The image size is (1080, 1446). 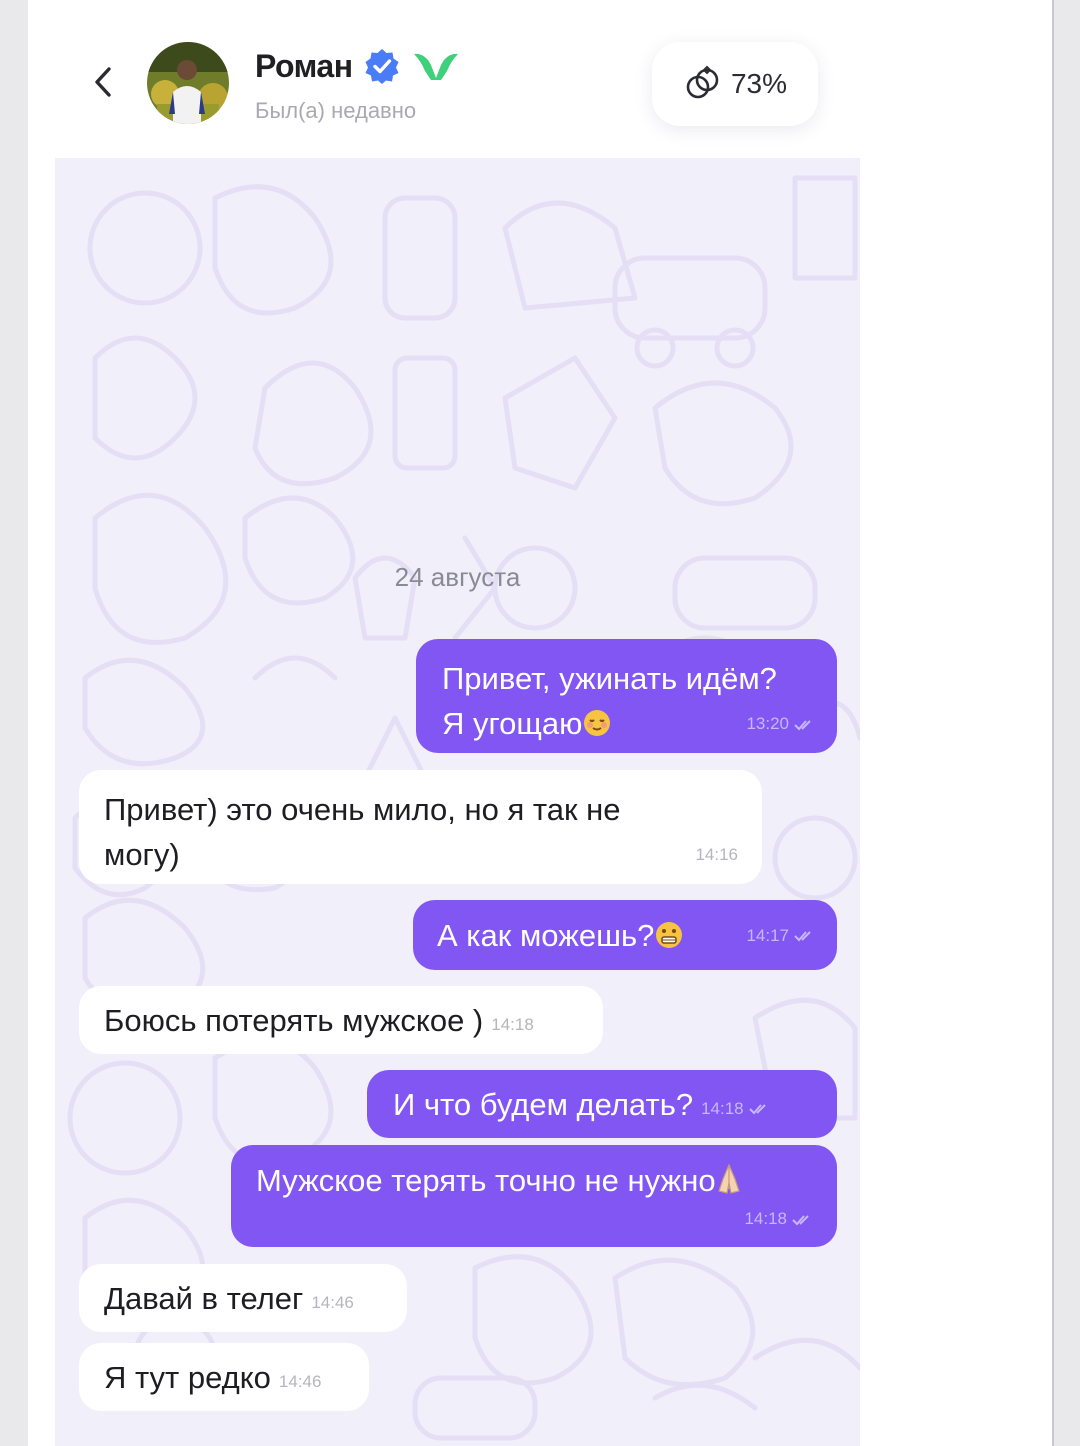 What do you see at coordinates (597, 723) in the screenshot?
I see `relieved-face-emoji` at bounding box center [597, 723].